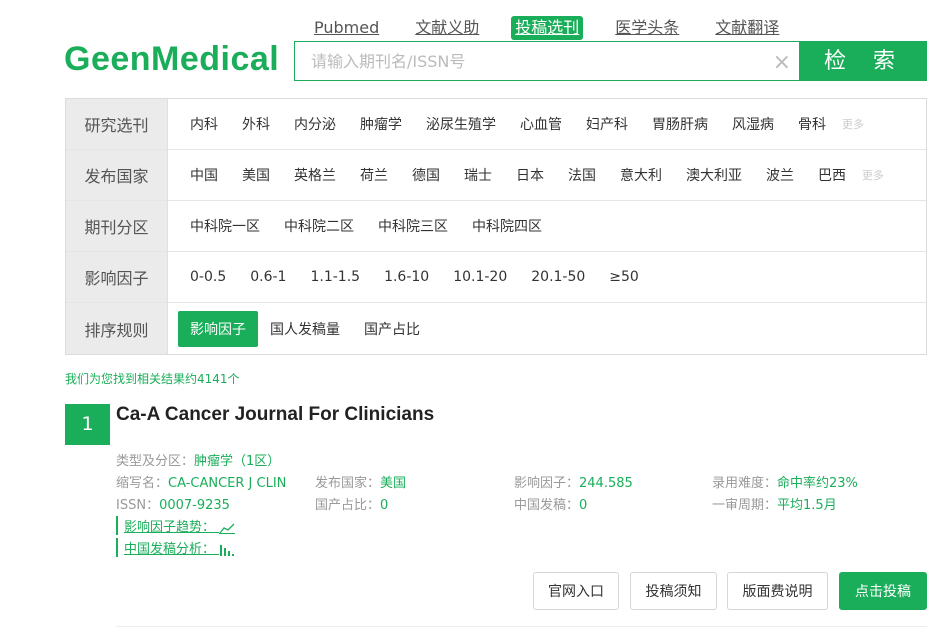 This screenshot has width=938, height=639. I want to click on search-input, so click(541, 61).